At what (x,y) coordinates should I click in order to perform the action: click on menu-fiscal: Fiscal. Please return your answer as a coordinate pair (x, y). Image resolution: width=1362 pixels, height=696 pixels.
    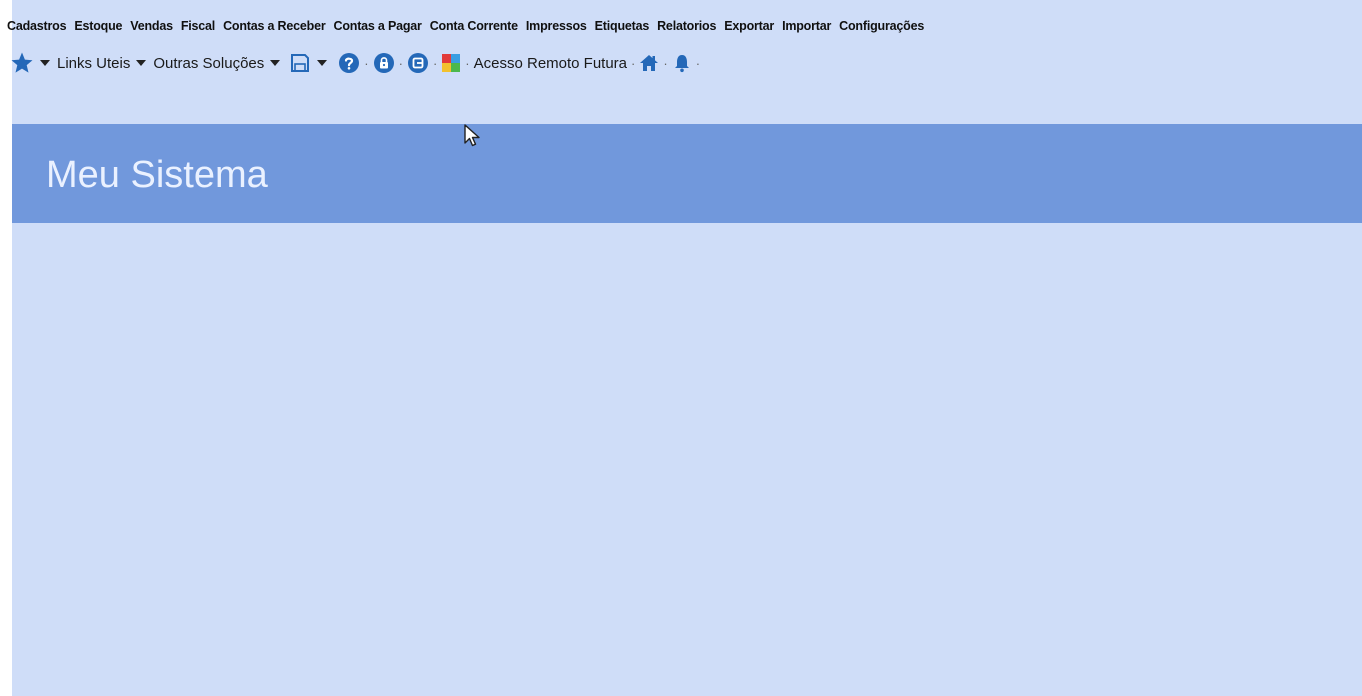
    Looking at the image, I should click on (198, 26).